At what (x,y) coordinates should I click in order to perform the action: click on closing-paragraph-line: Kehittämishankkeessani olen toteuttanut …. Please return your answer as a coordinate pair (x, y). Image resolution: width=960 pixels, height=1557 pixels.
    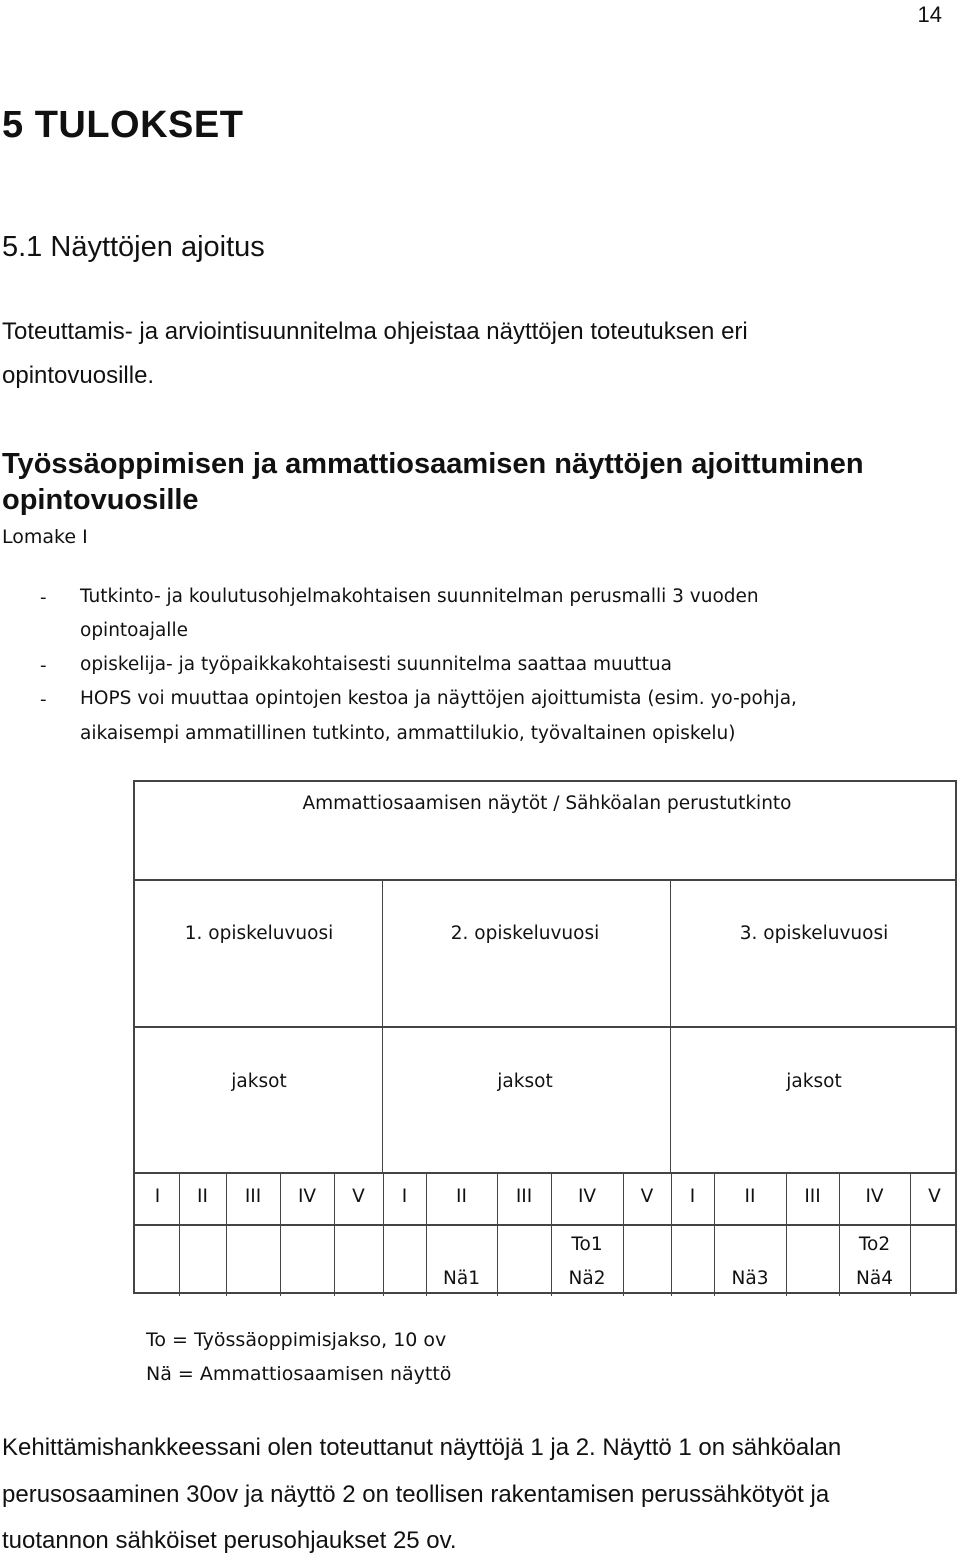
    Looking at the image, I should click on (422, 1447).